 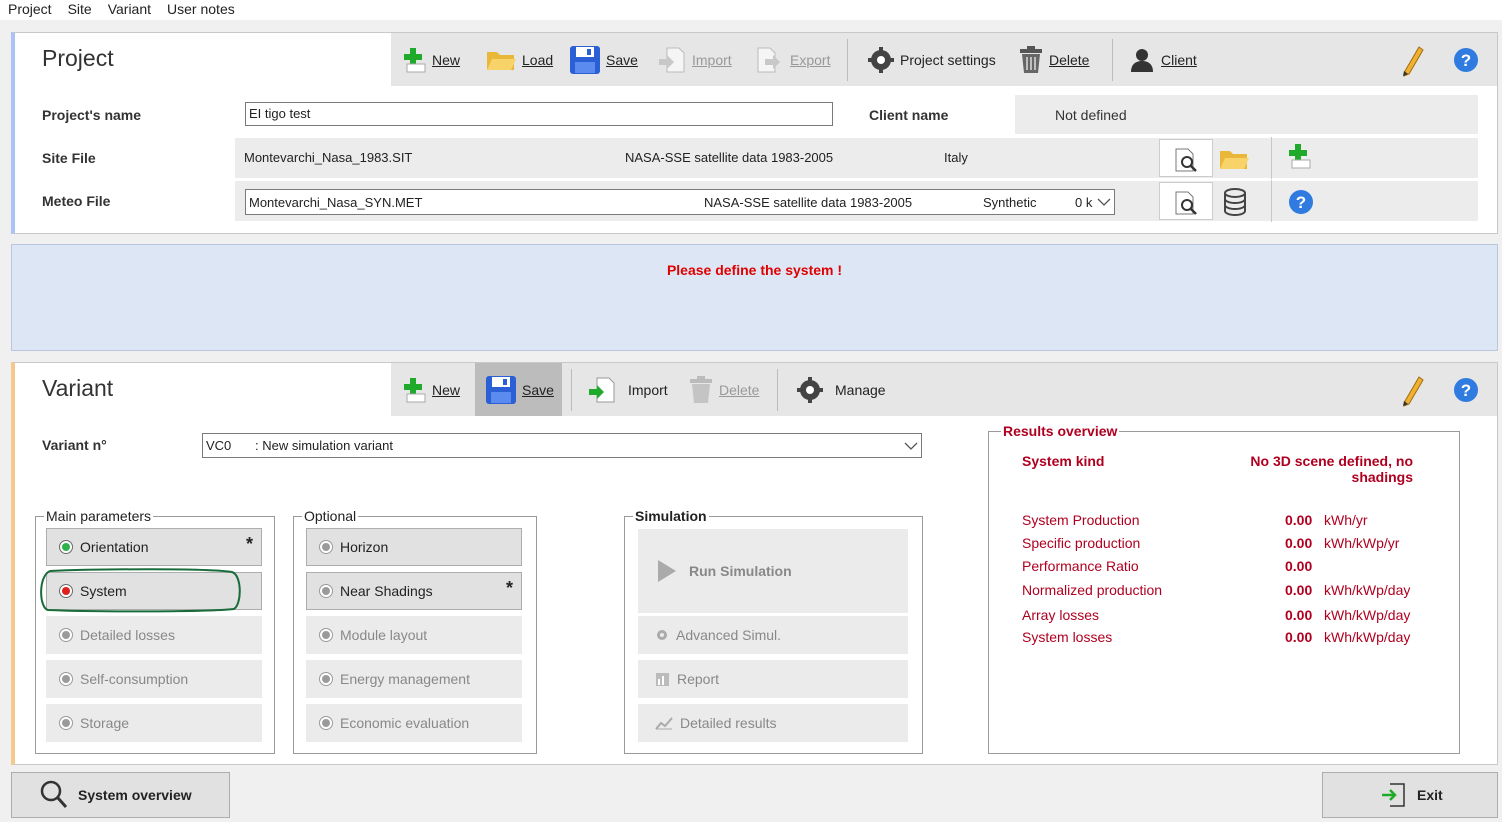 What do you see at coordinates (808, 202) in the screenshot?
I see `meteo-source: NASA-SSE satellite data 1983-2005` at bounding box center [808, 202].